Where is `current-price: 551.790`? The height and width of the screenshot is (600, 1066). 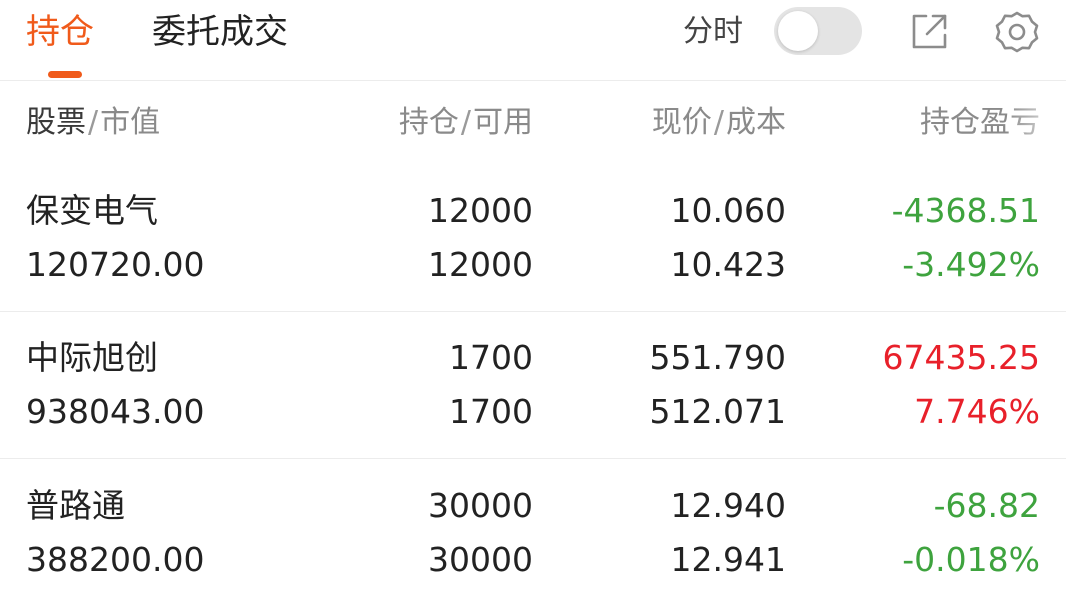
current-price: 551.790 is located at coordinates (717, 357).